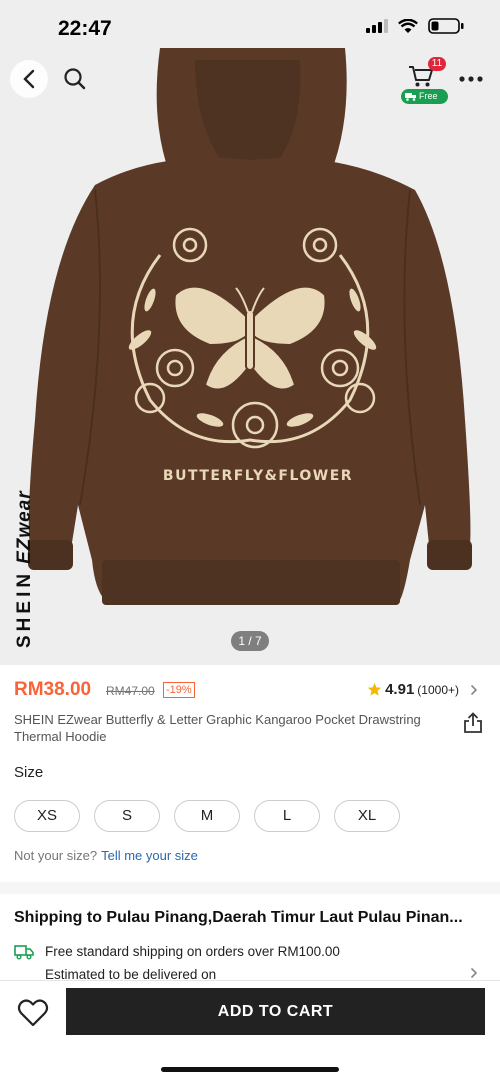  I want to click on price-row: RM38.00 RM47.00 -19% 4.91 (1000+), so click(250, 691).